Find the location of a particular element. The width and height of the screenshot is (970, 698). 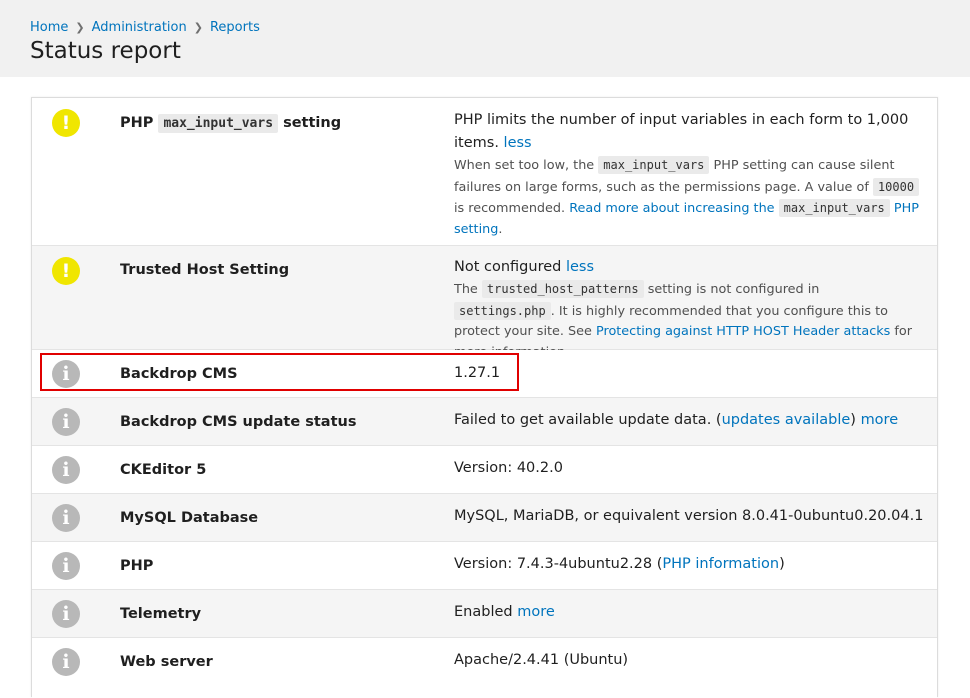

updates-available-link: updates available is located at coordinates (786, 420).